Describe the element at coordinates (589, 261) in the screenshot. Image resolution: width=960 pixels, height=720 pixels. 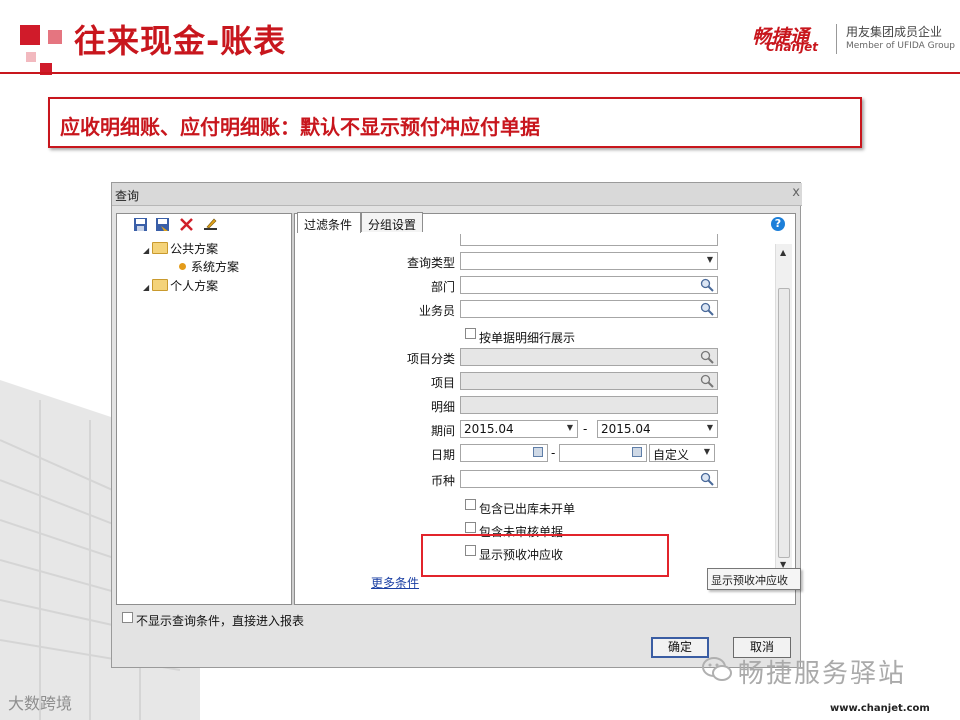
I see `query-type-select: ▼` at that location.